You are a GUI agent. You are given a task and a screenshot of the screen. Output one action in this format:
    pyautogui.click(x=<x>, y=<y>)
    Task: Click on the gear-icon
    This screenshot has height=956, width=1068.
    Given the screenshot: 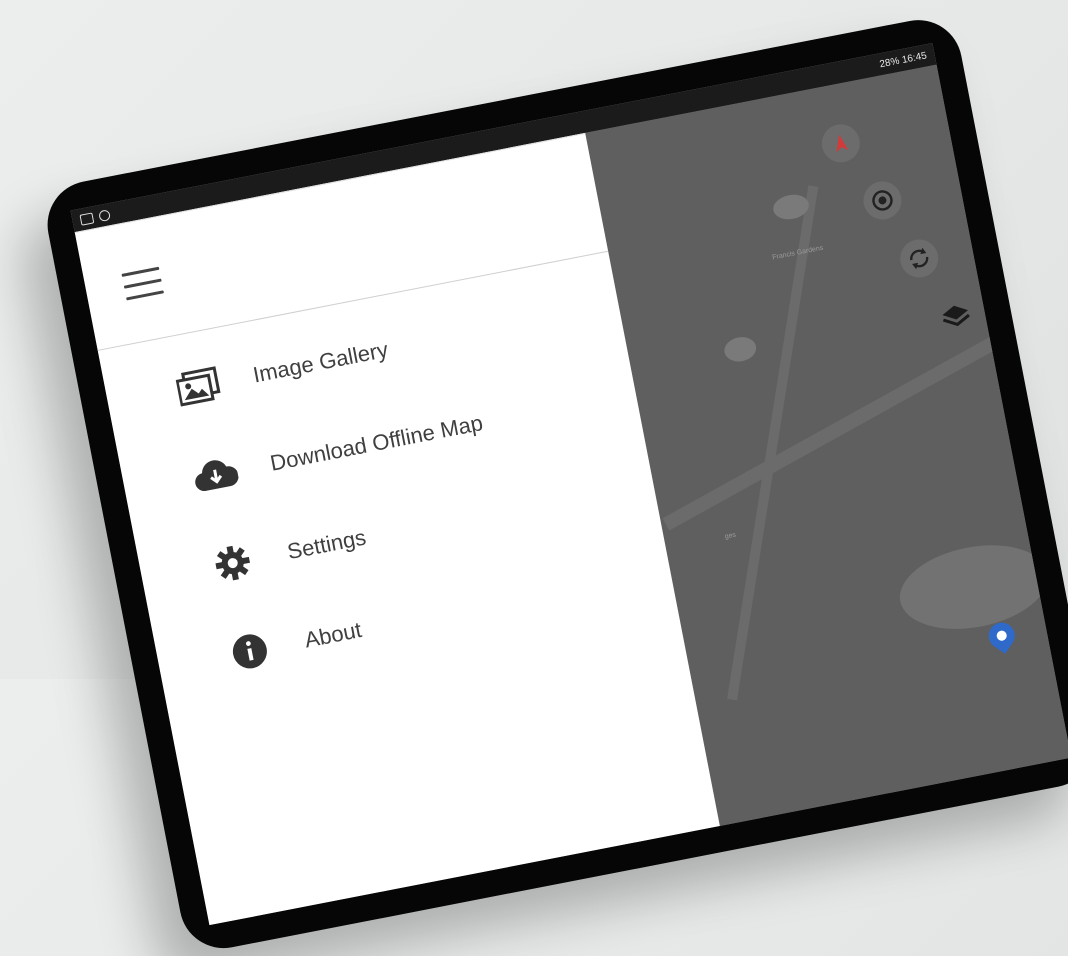 What is the action you would take?
    pyautogui.click(x=233, y=563)
    